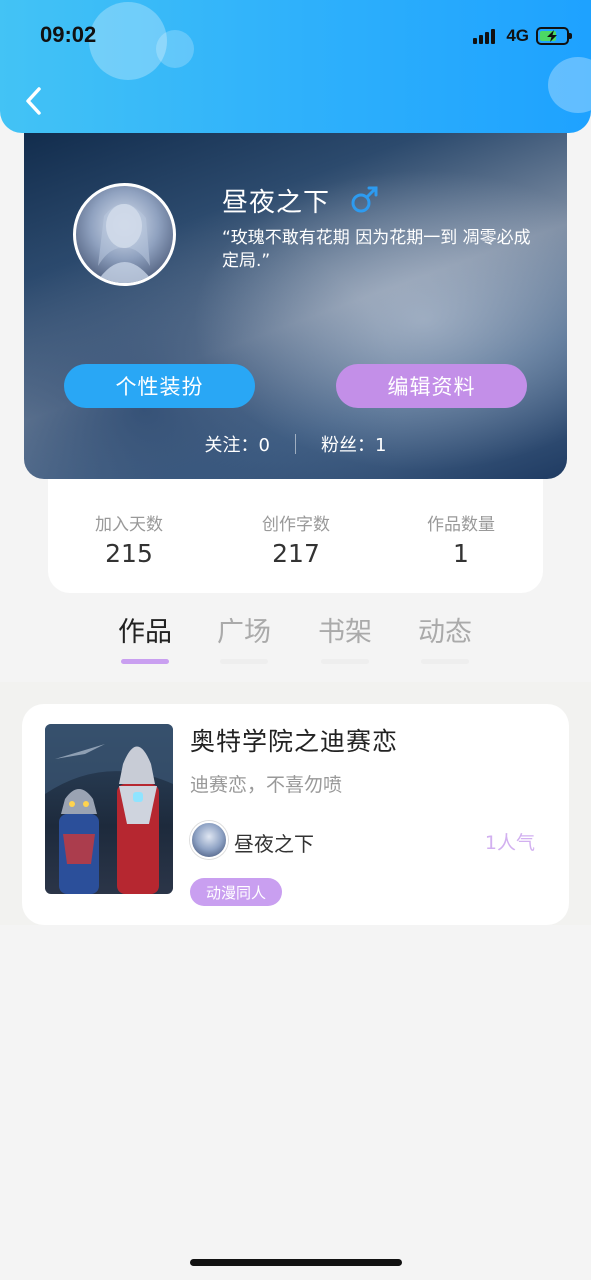 This screenshot has width=591, height=1280. I want to click on stat-value: 1, so click(461, 553).